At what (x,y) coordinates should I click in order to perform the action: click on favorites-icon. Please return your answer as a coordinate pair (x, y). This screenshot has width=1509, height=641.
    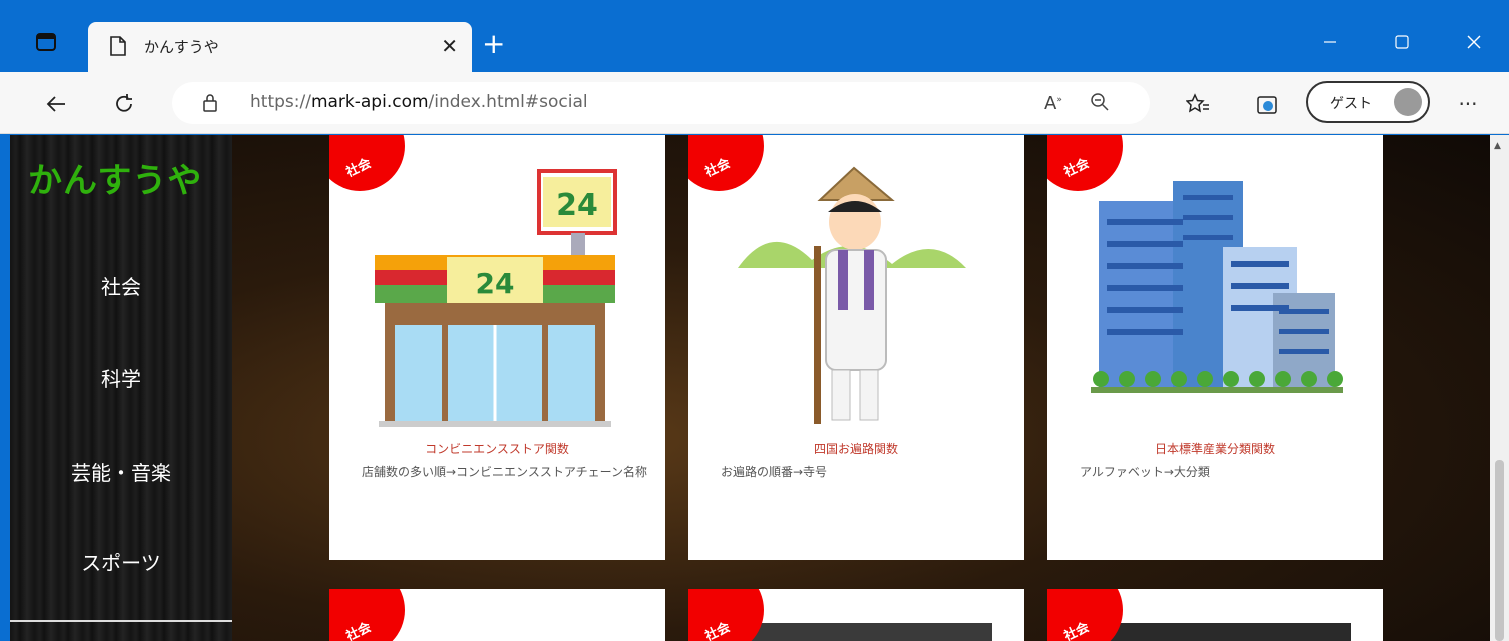
    Looking at the image, I should click on (1198, 104).